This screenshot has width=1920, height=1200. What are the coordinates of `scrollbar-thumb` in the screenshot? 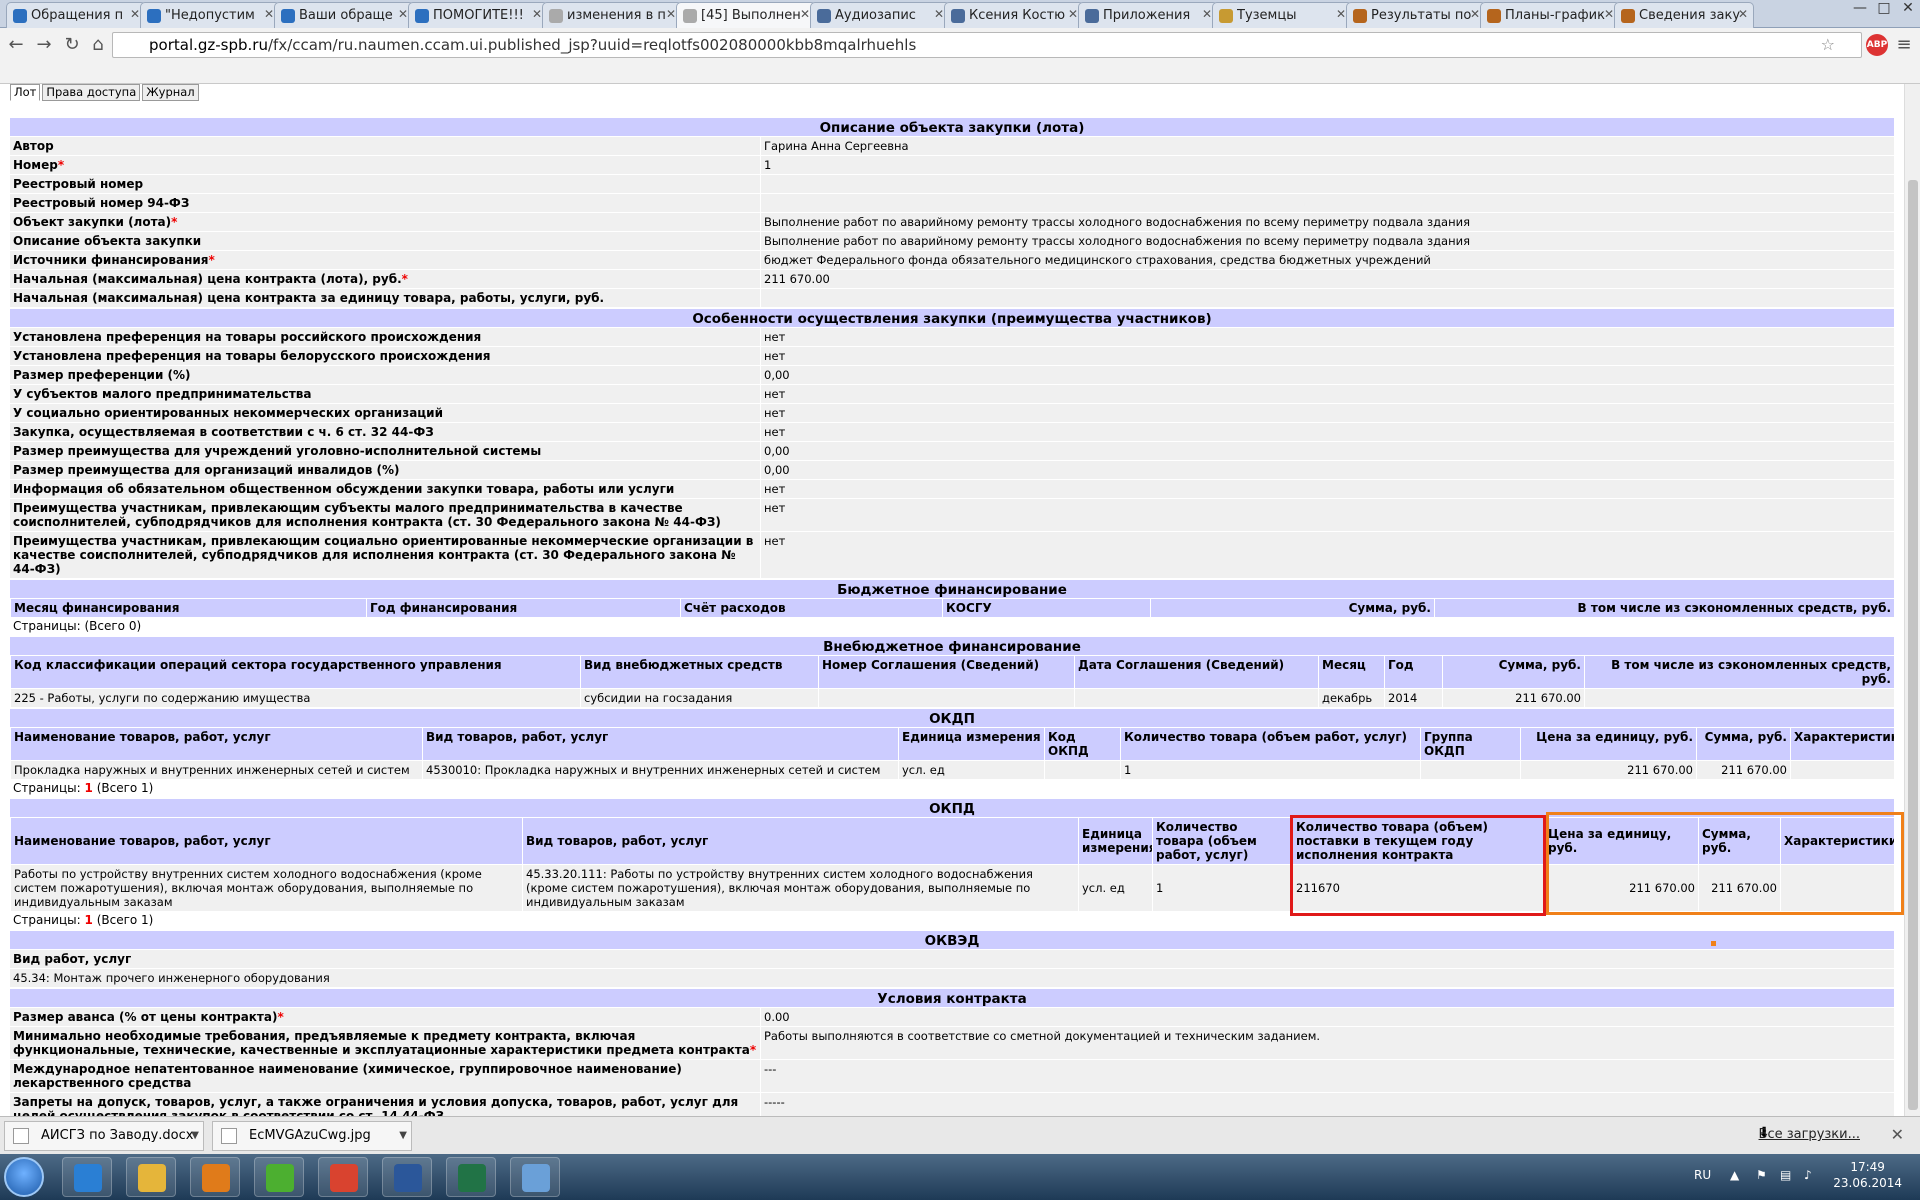 It's located at (1913, 645).